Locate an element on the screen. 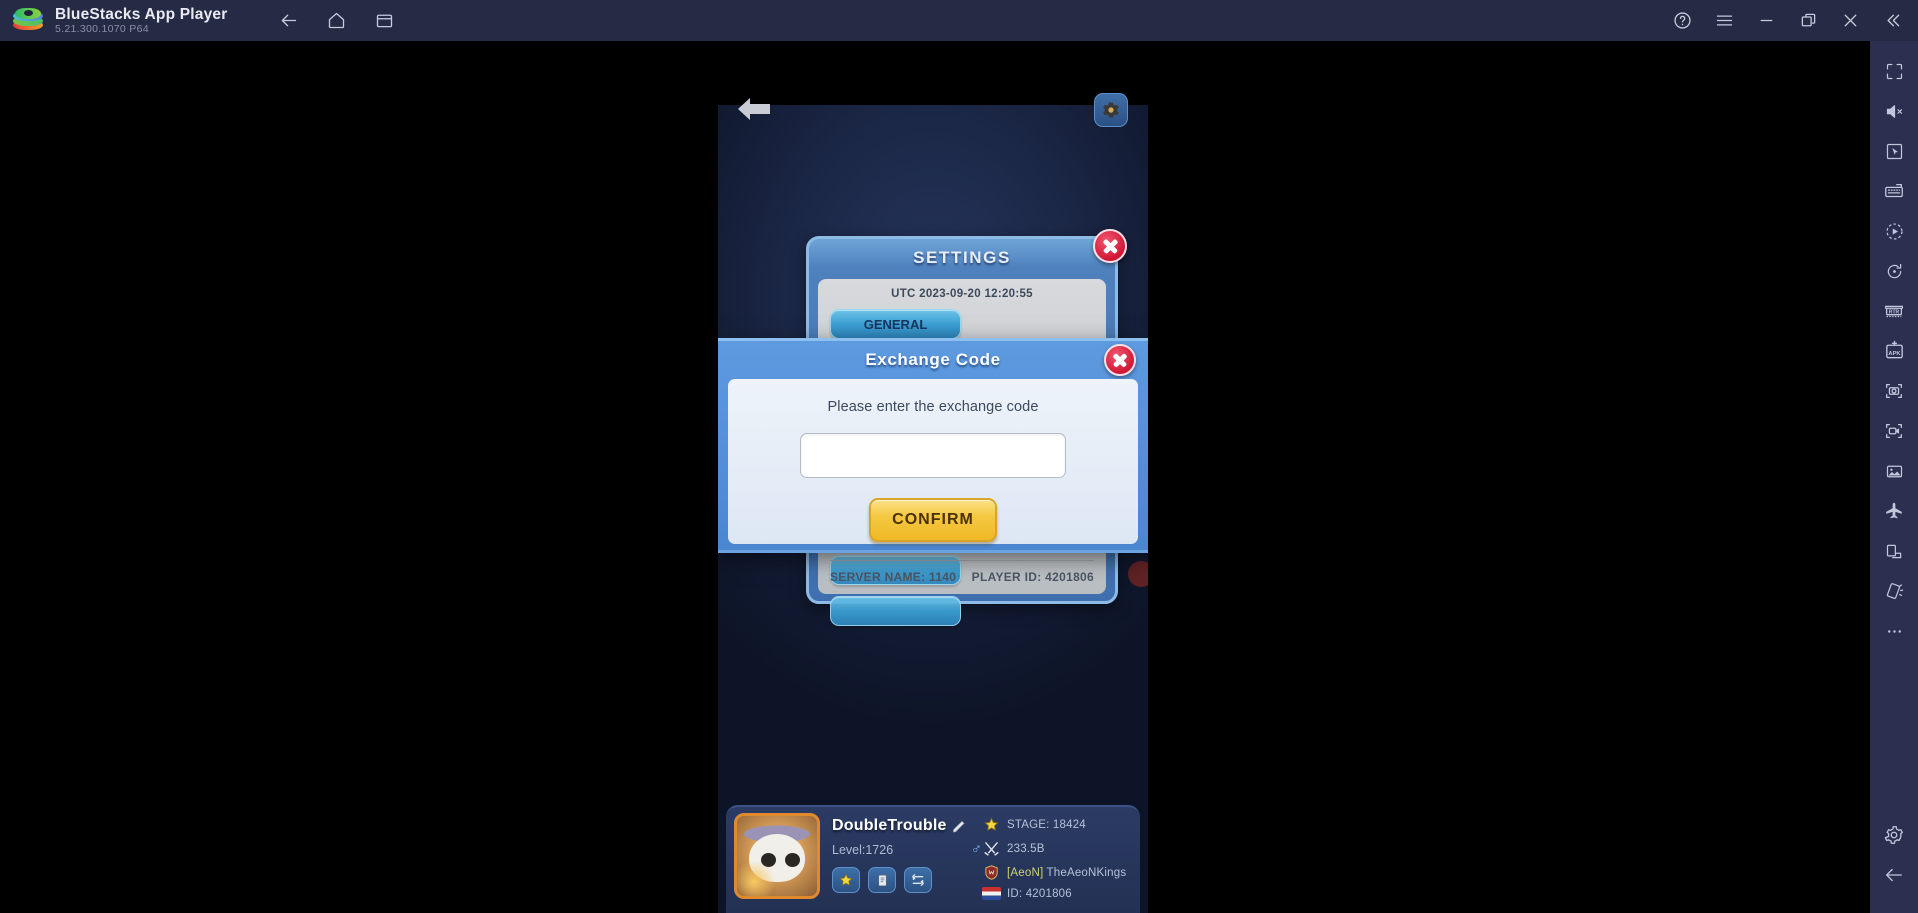  stat-row: STAGE: 18424 is located at coordinates (1057, 824).